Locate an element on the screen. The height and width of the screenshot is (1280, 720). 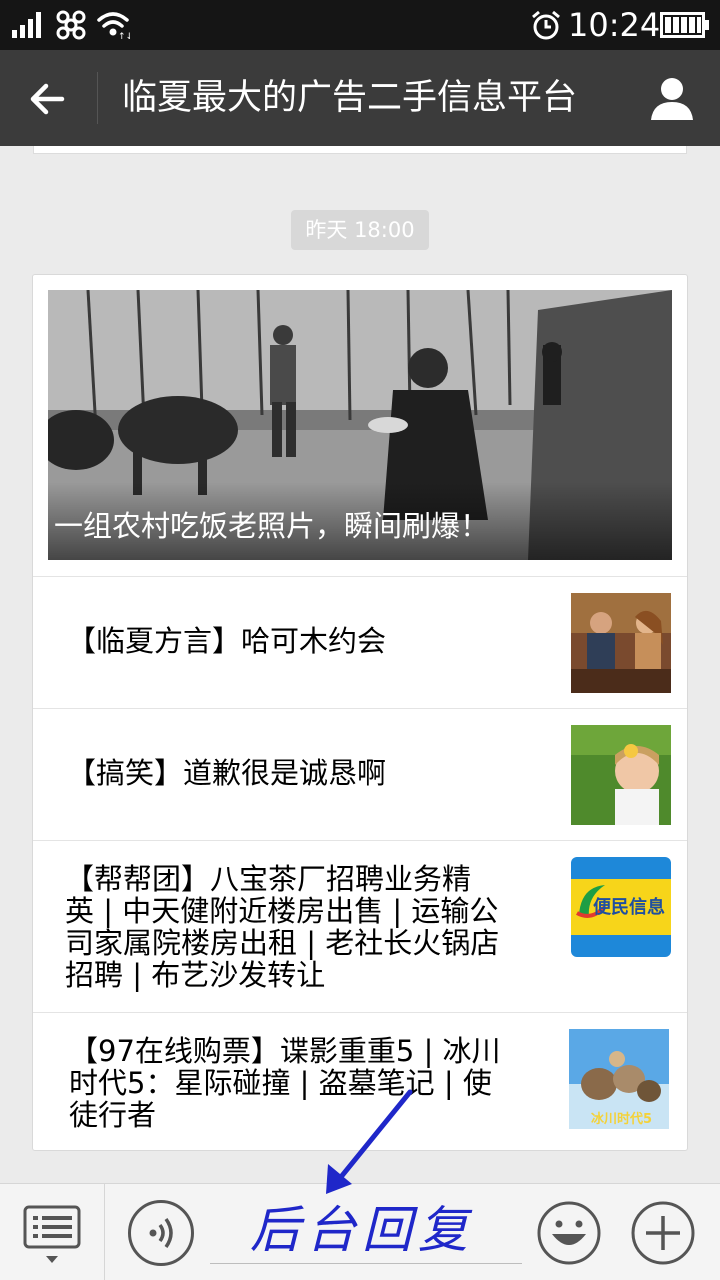
unicom-logo-icon is located at coordinates (71, 25).